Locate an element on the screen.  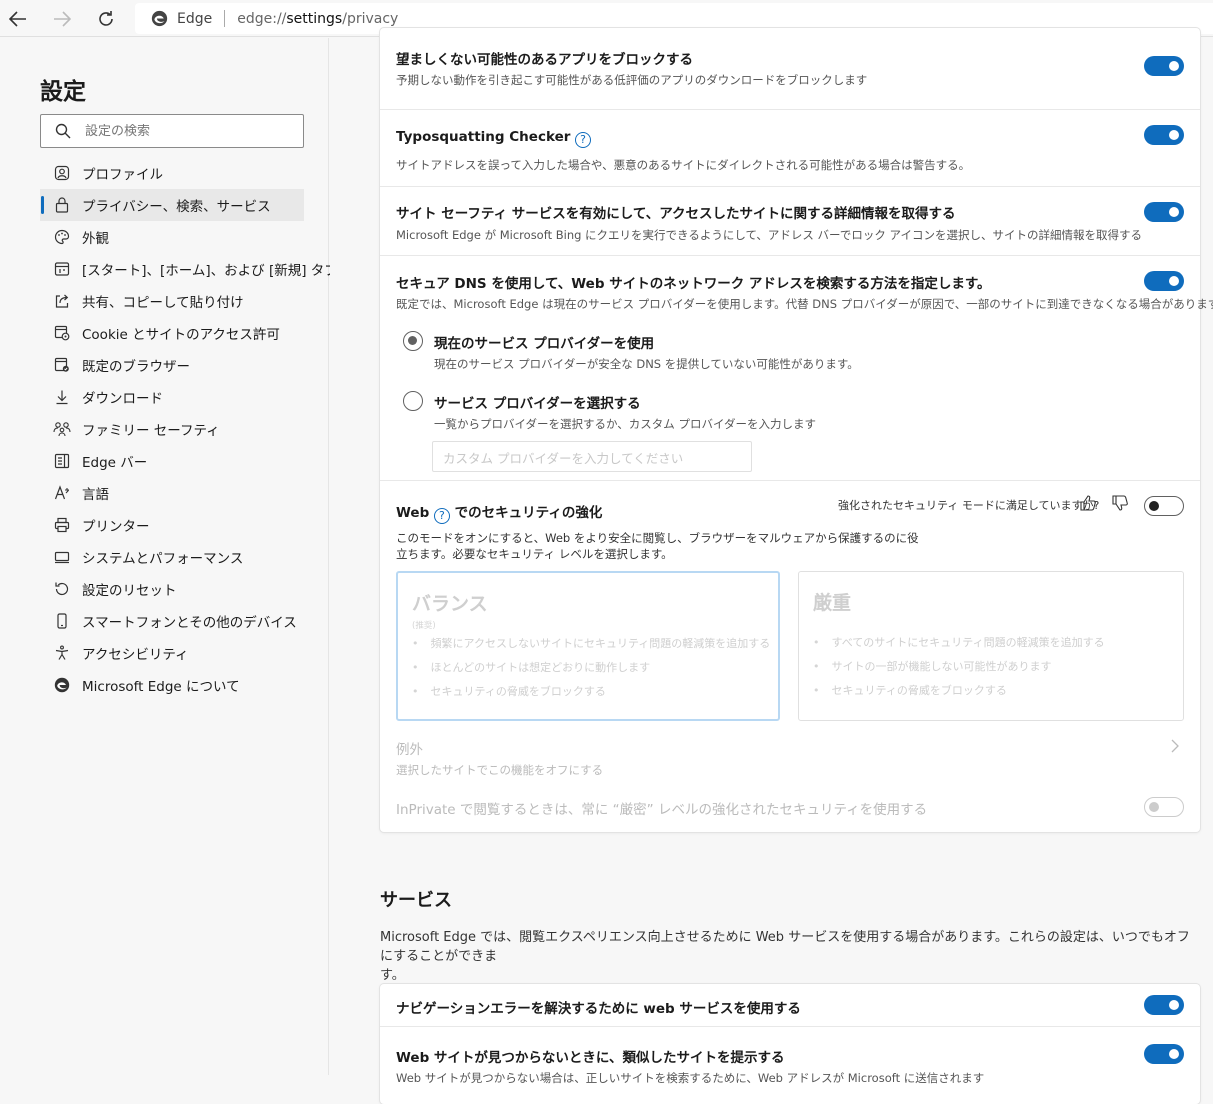
sidebar-item-label: Edge バー is located at coordinates (115, 463).